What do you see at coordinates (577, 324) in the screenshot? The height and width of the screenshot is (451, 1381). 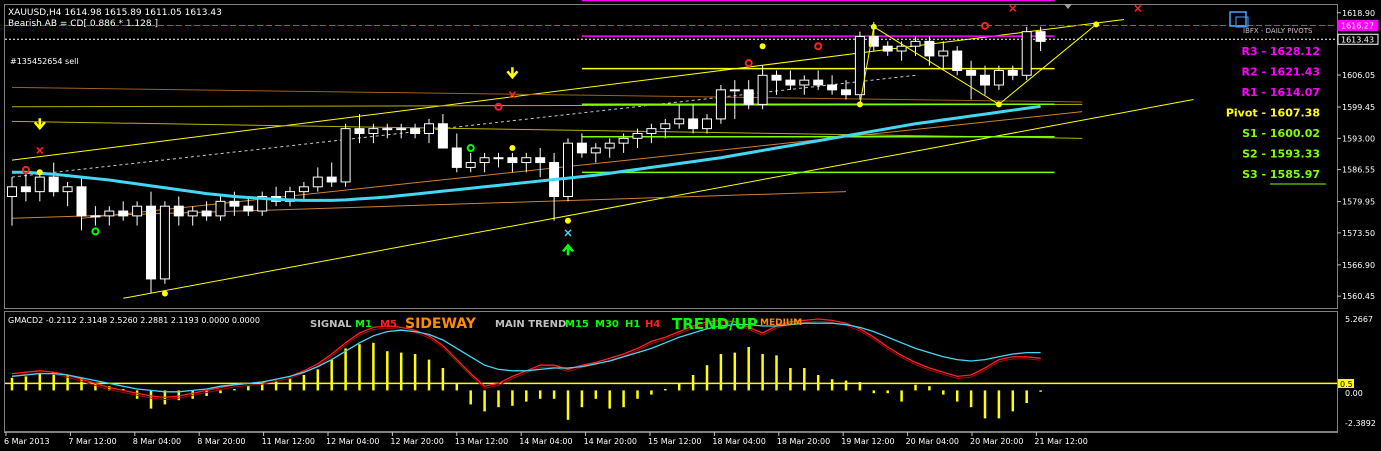 I see `trend-m15: M15` at bounding box center [577, 324].